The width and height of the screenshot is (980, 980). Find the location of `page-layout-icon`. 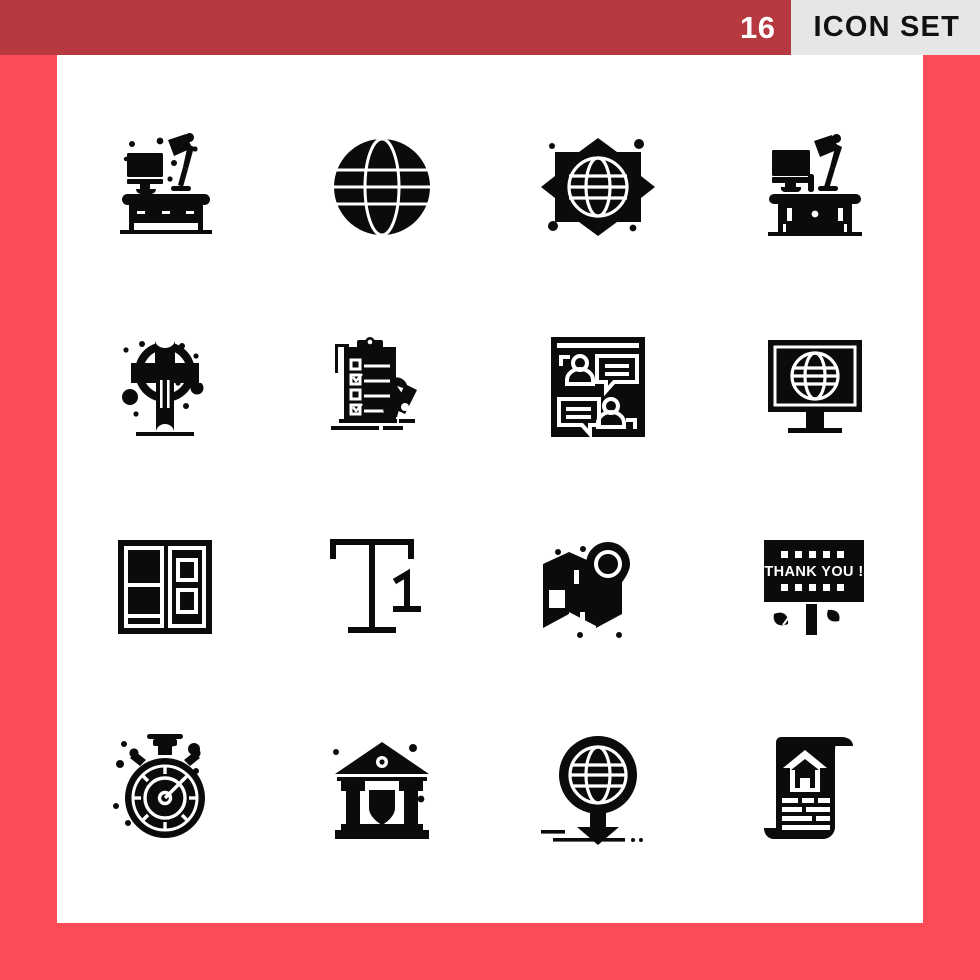

page-layout-icon is located at coordinates (165, 587).